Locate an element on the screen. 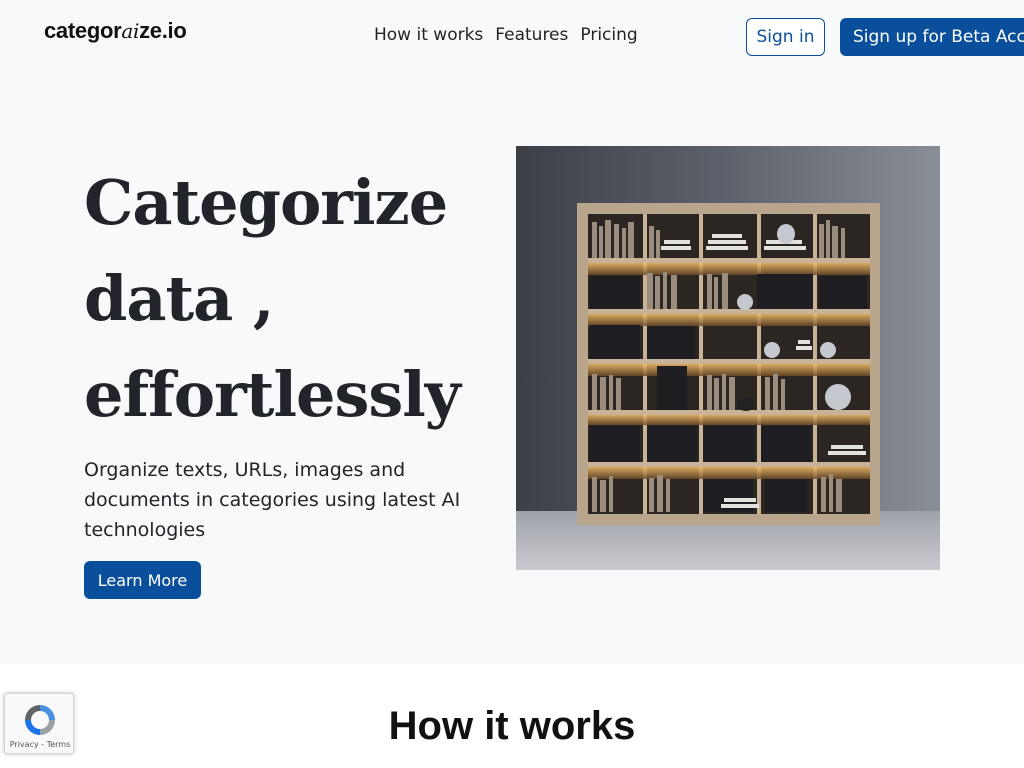 Image resolution: width=1024 pixels, height=768 pixels. learn-more-button: Learn More is located at coordinates (142, 580).